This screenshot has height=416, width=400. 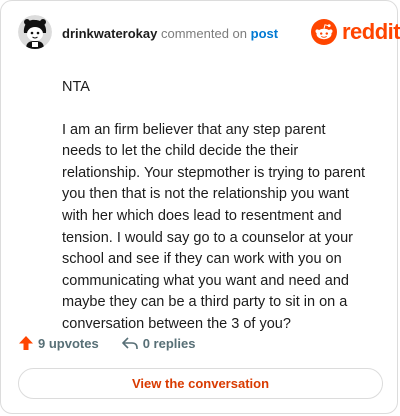 What do you see at coordinates (76, 87) in the screenshot?
I see `comment-paragraph: NTA` at bounding box center [76, 87].